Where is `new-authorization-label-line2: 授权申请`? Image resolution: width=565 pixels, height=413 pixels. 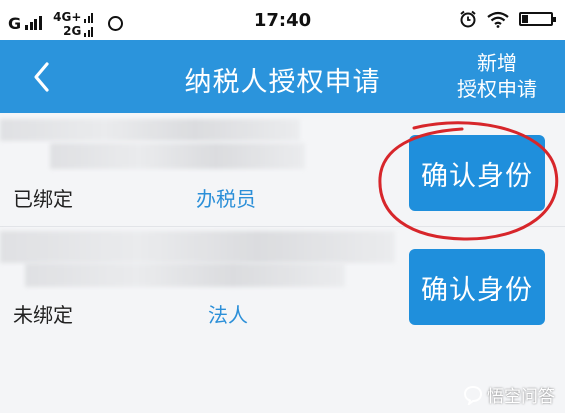 new-authorization-label-line2: 授权申请 is located at coordinates (497, 89).